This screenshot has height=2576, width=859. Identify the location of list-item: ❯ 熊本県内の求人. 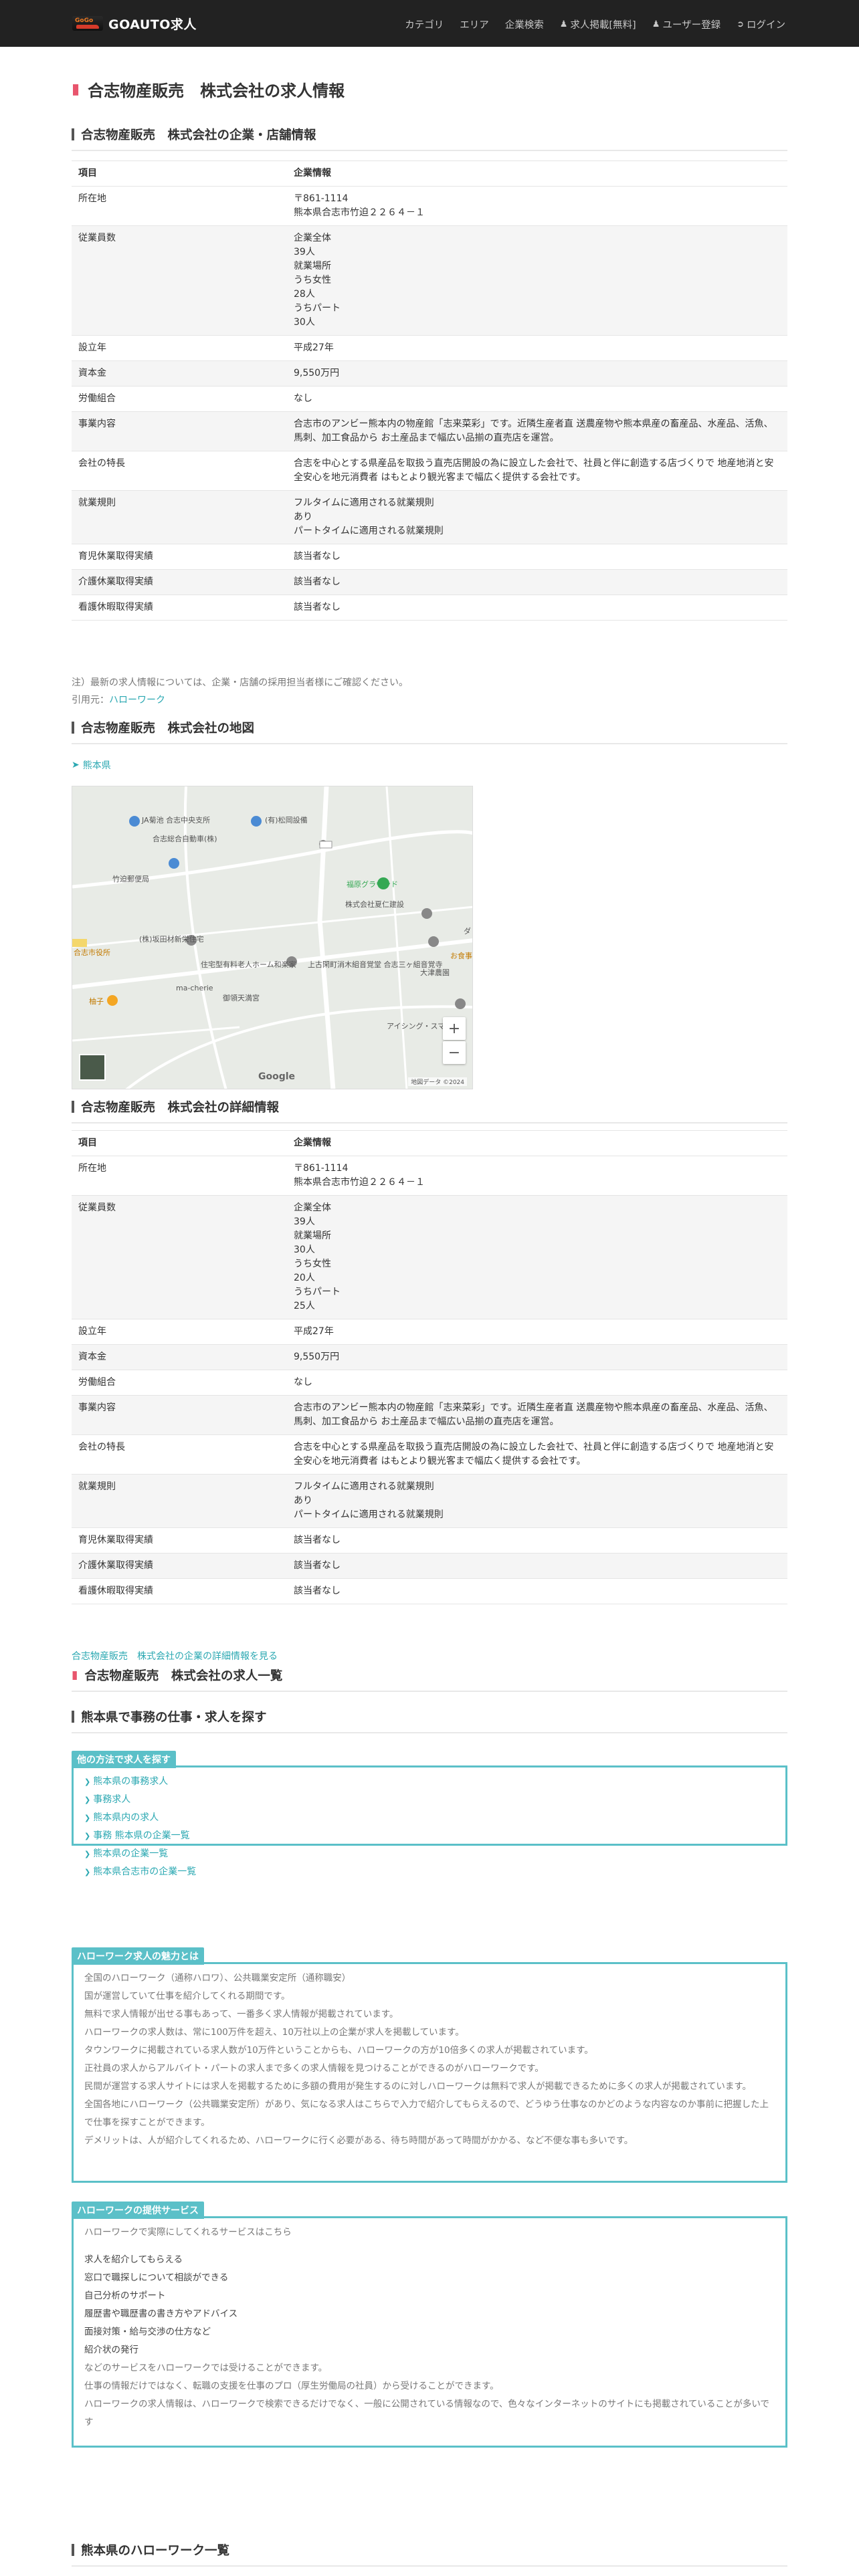
(429, 1818).